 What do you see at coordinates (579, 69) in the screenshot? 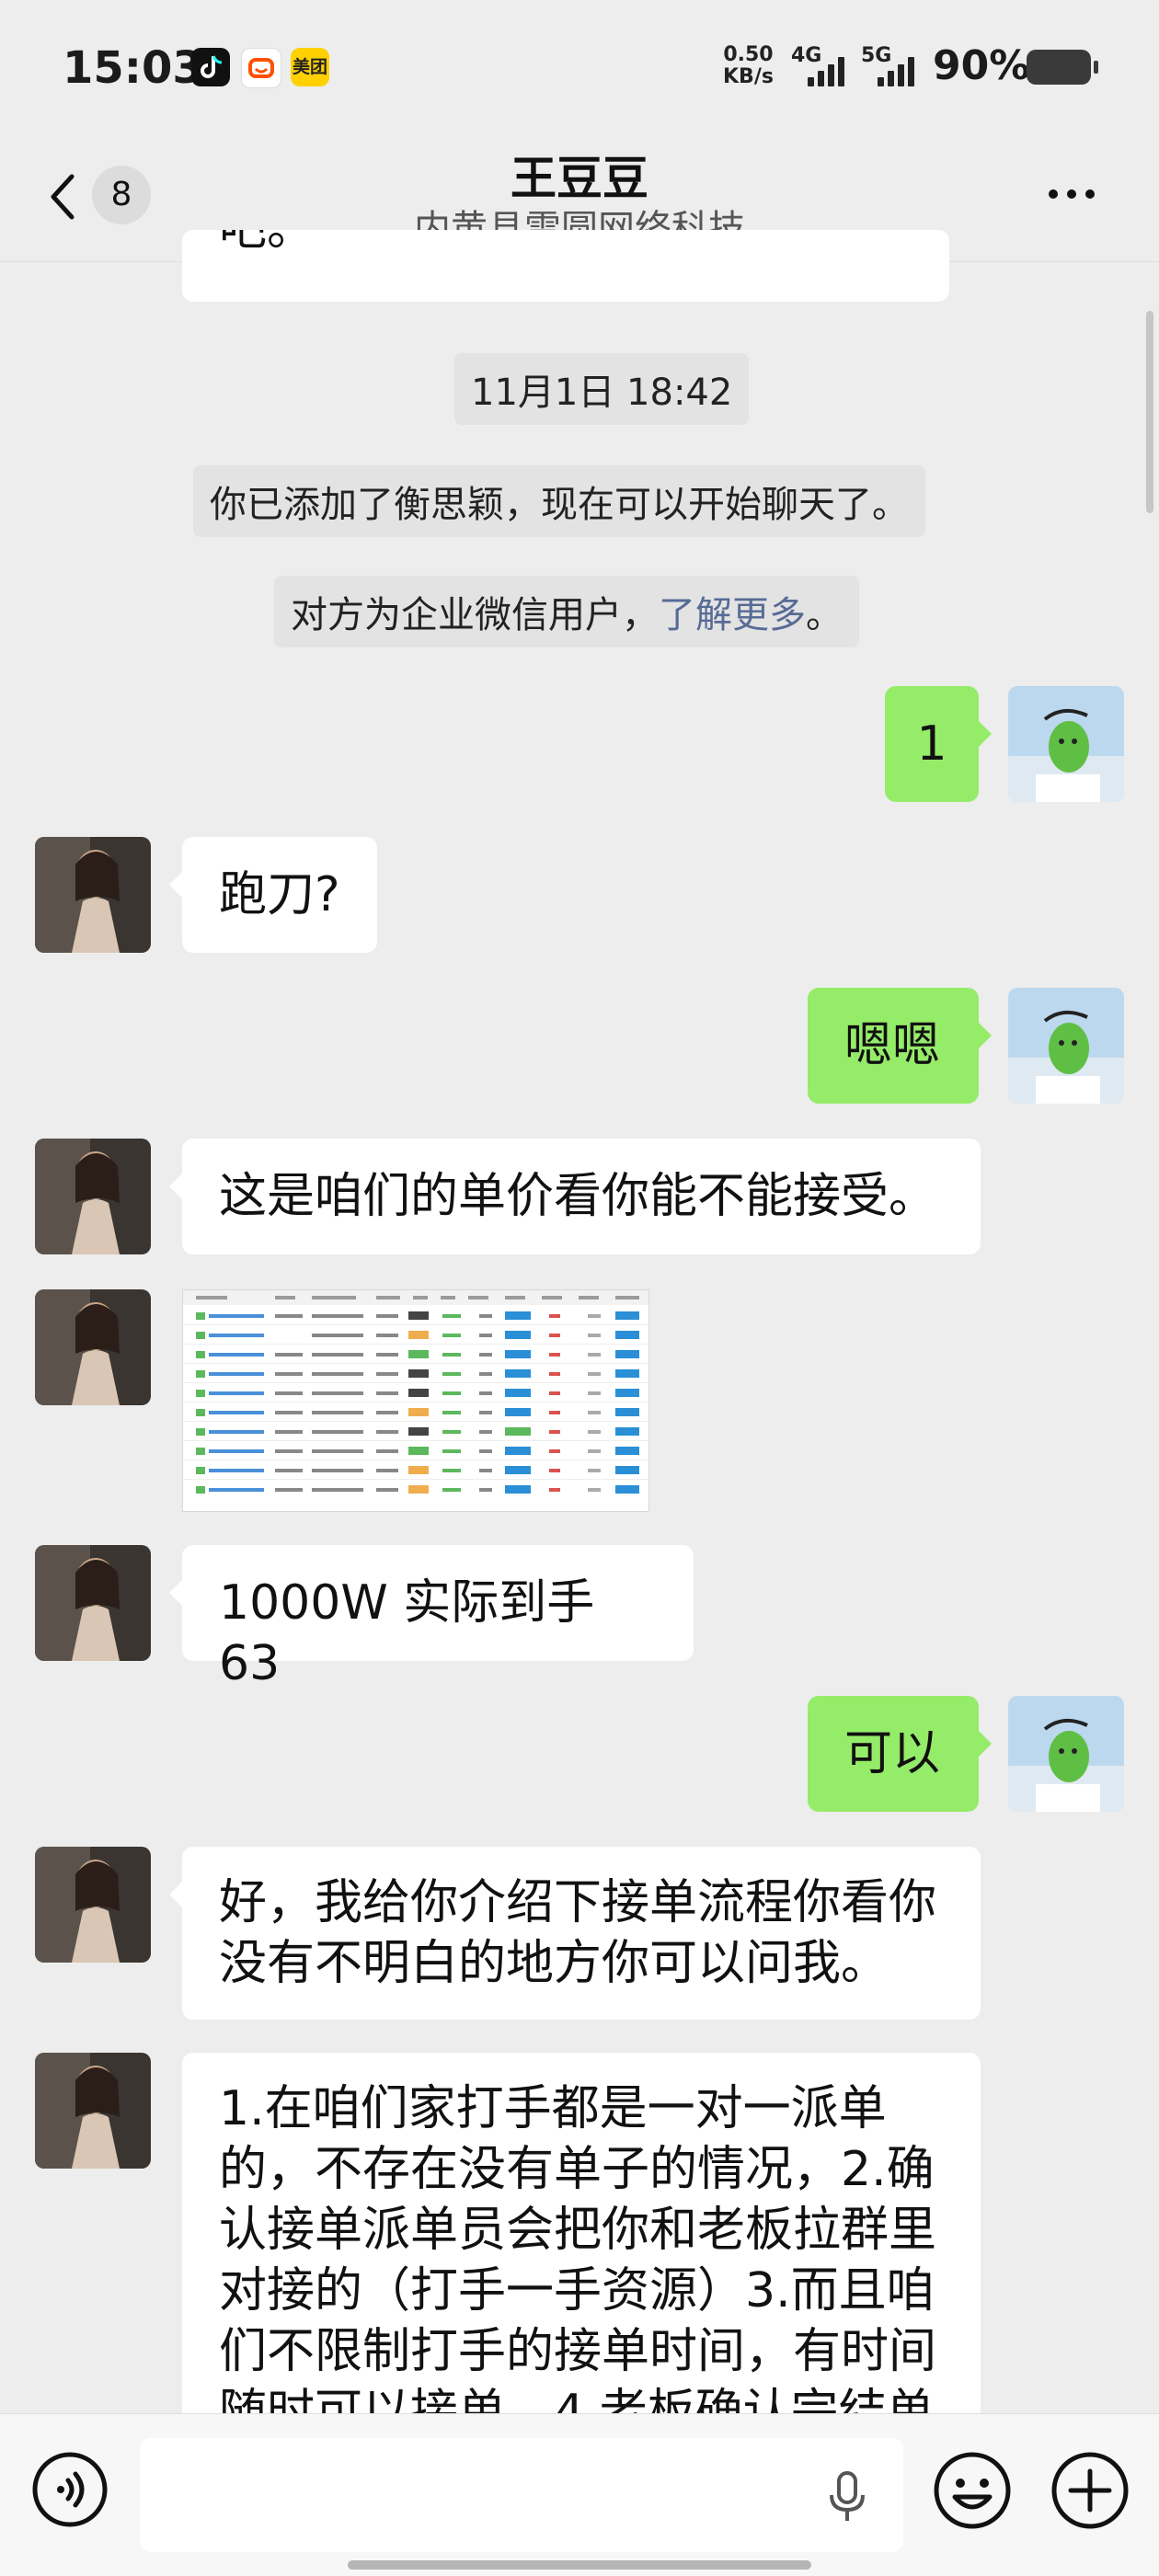
I see `status-bar: 15:03 美团 0.50 KB/s 4G 5G 90%` at bounding box center [579, 69].